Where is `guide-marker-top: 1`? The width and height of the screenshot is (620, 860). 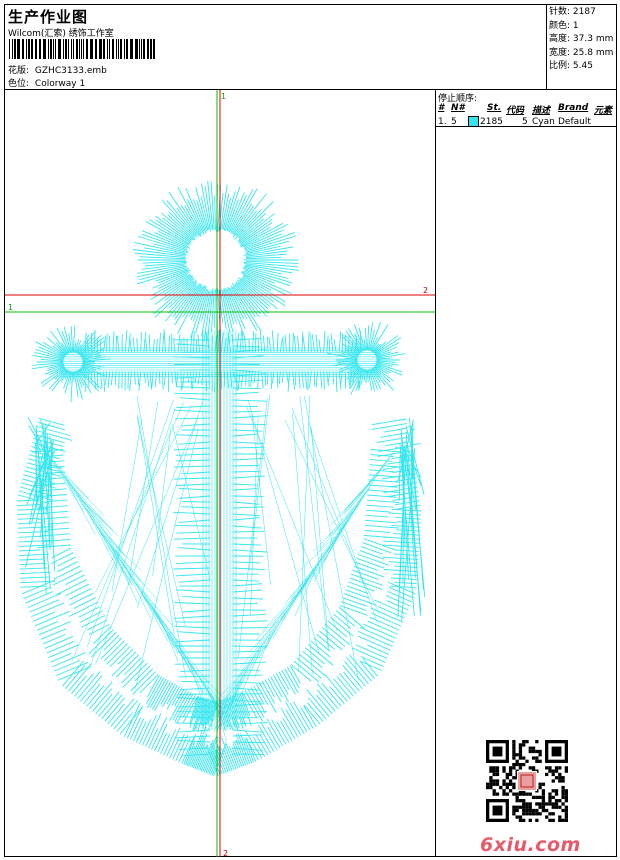 guide-marker-top: 1 is located at coordinates (223, 96).